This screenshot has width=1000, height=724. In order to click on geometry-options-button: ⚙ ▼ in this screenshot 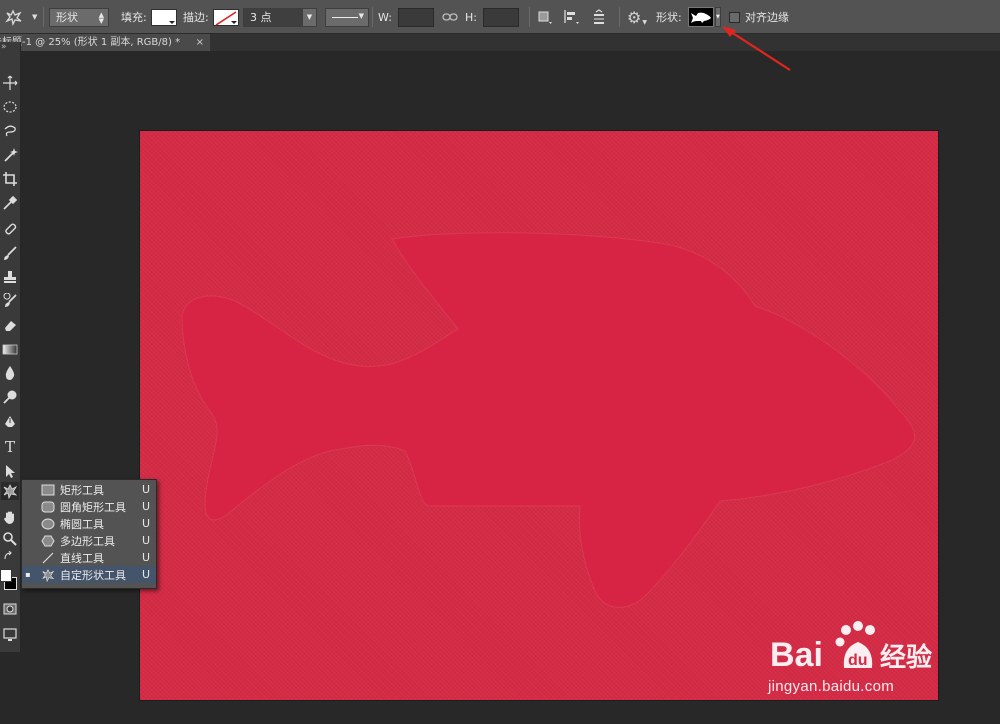, I will do `click(637, 17)`.